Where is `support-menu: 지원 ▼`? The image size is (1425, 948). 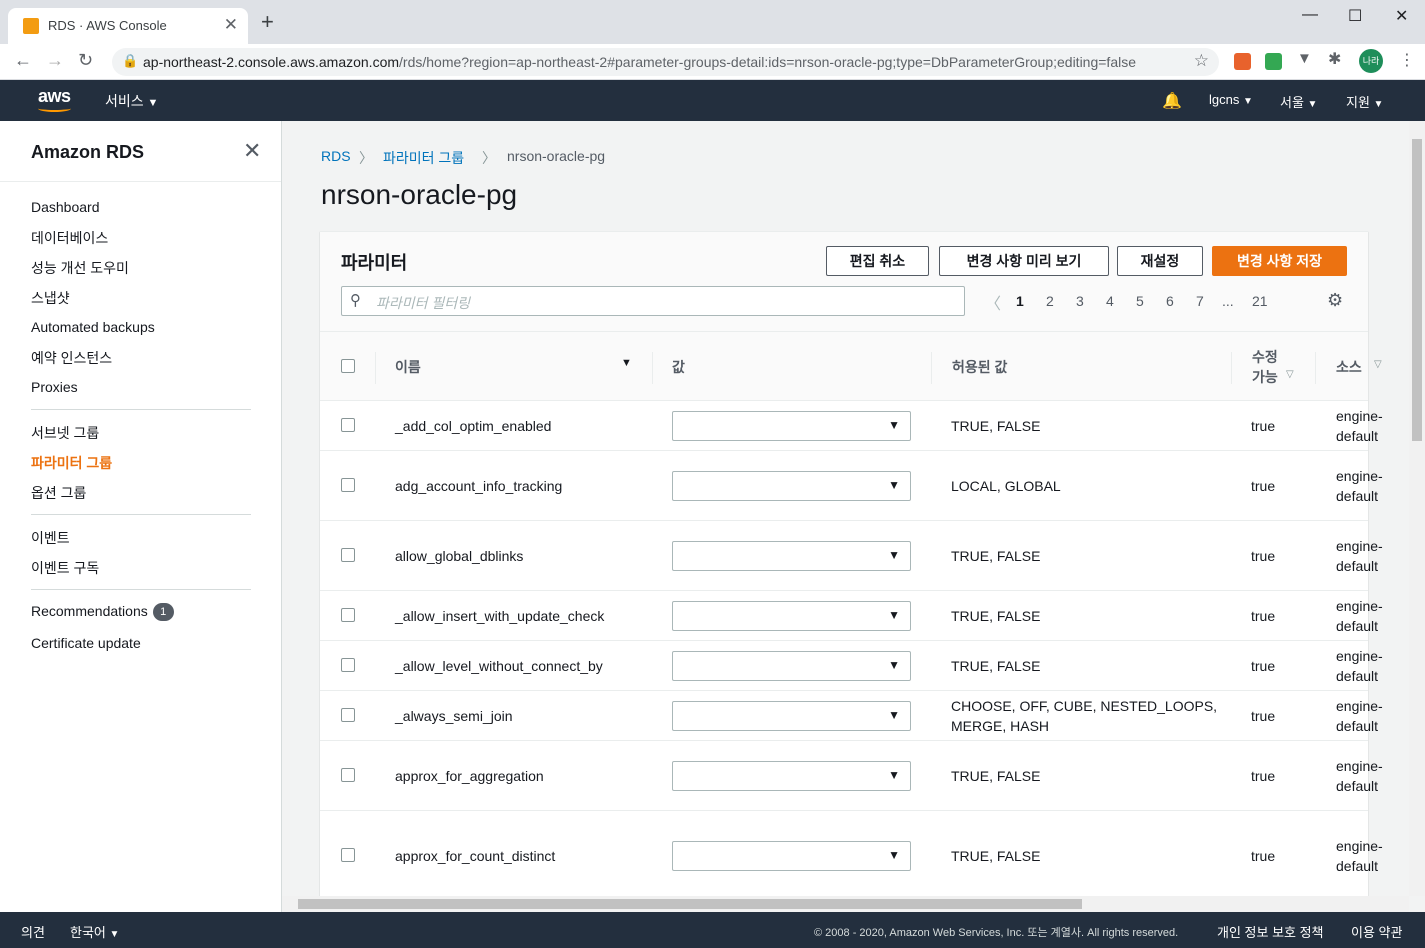 support-menu: 지원 ▼ is located at coordinates (1364, 101).